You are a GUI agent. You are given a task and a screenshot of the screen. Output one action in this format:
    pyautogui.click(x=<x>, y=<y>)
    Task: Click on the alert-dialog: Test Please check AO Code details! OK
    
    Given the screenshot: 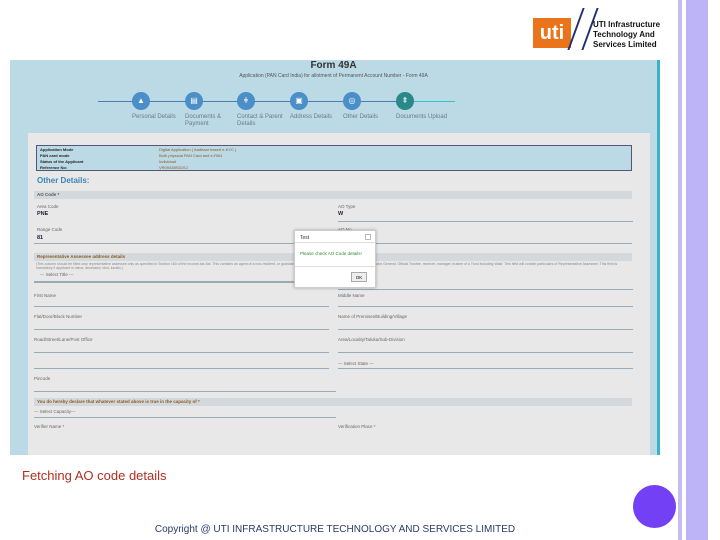 What is the action you would take?
    pyautogui.click(x=335, y=259)
    